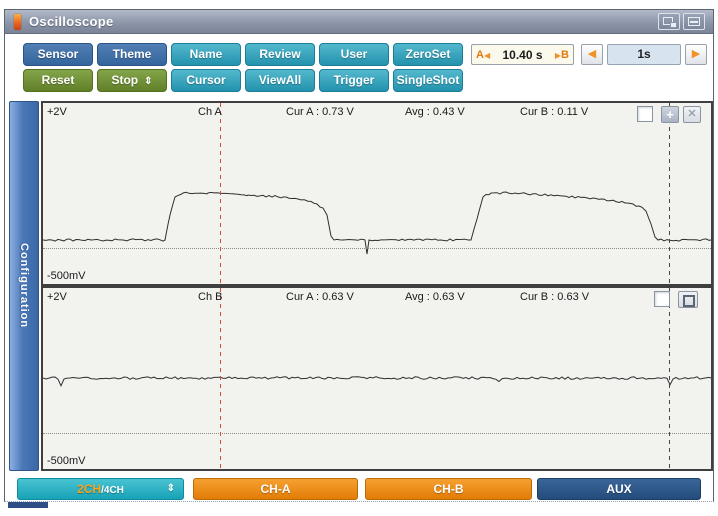 This screenshot has width=718, height=516. I want to click on configuration-tab-label: Configuration, so click(24, 286).